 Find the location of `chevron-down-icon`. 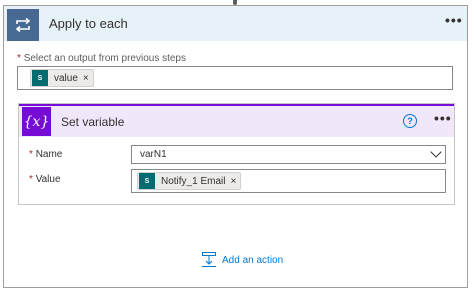

chevron-down-icon is located at coordinates (436, 152).